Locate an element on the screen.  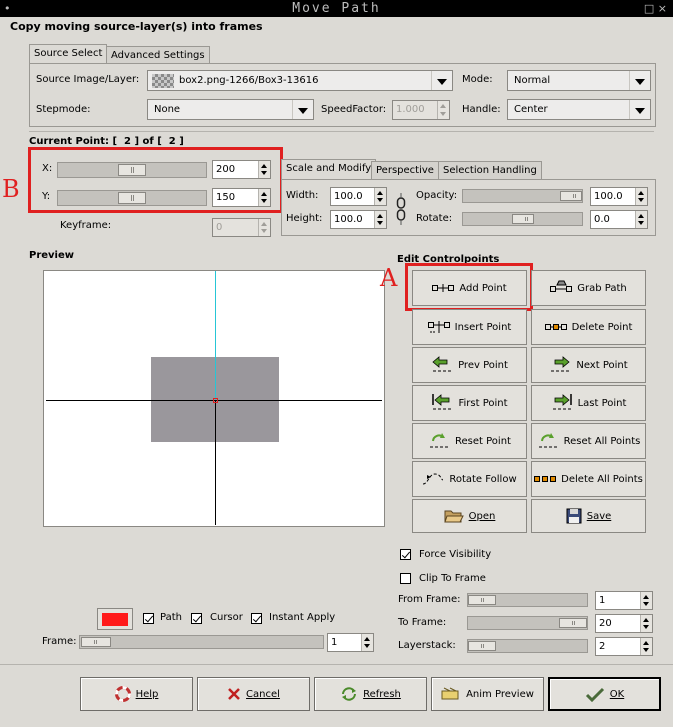
ok-label: OK is located at coordinates (617, 694).